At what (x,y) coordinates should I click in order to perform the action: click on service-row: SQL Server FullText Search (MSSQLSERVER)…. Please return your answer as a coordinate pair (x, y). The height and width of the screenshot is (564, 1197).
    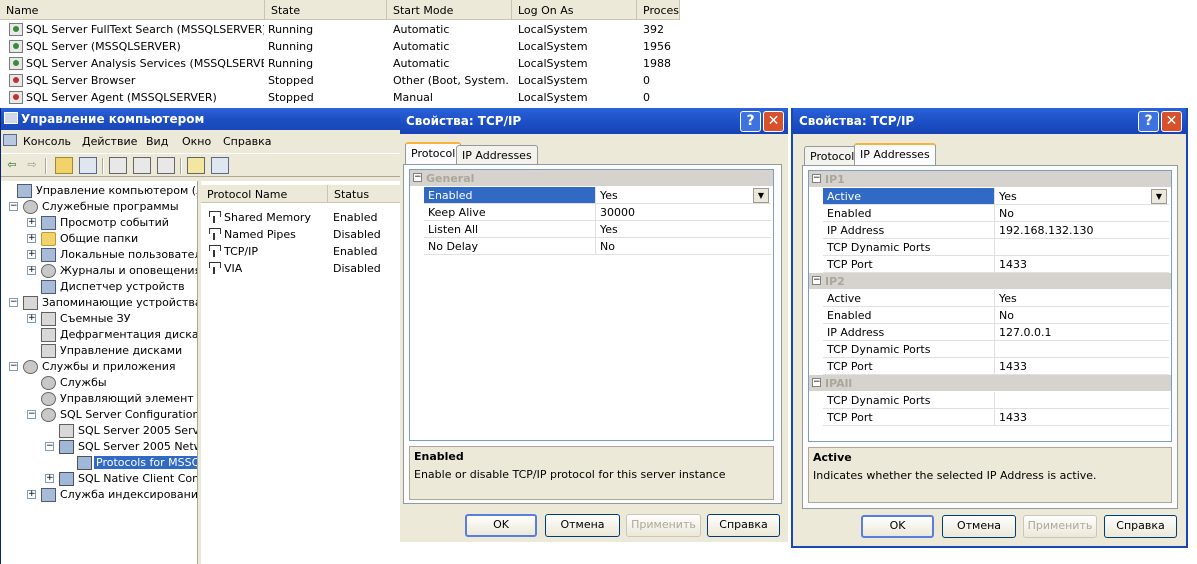
    Looking at the image, I should click on (340, 29).